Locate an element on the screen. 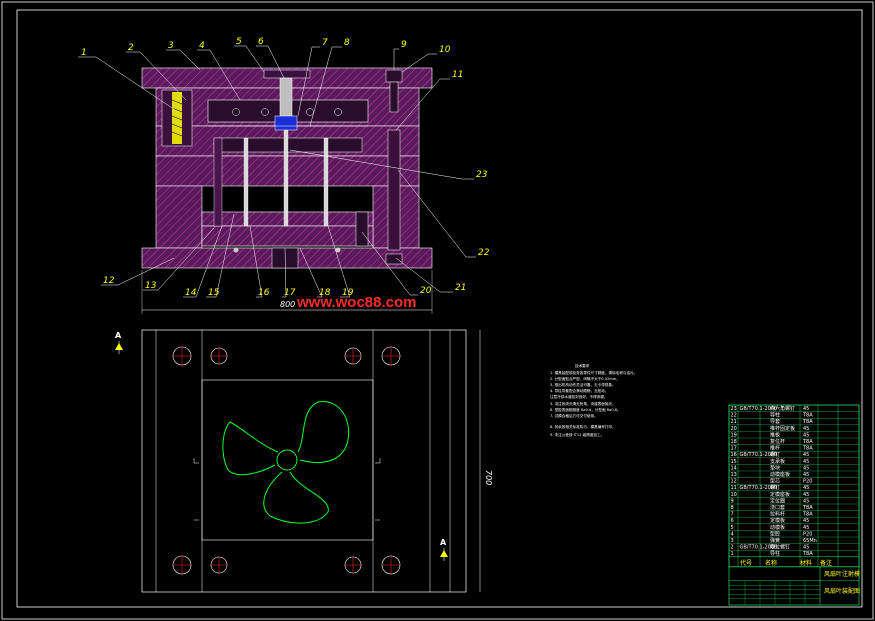 The image size is (875, 621). part-label: 14 is located at coordinates (191, 293).